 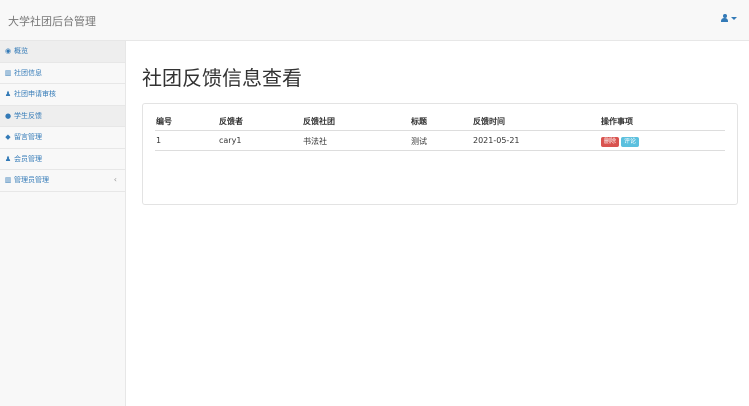 I want to click on sidebar-item-label: 会员管理, so click(x=28, y=158).